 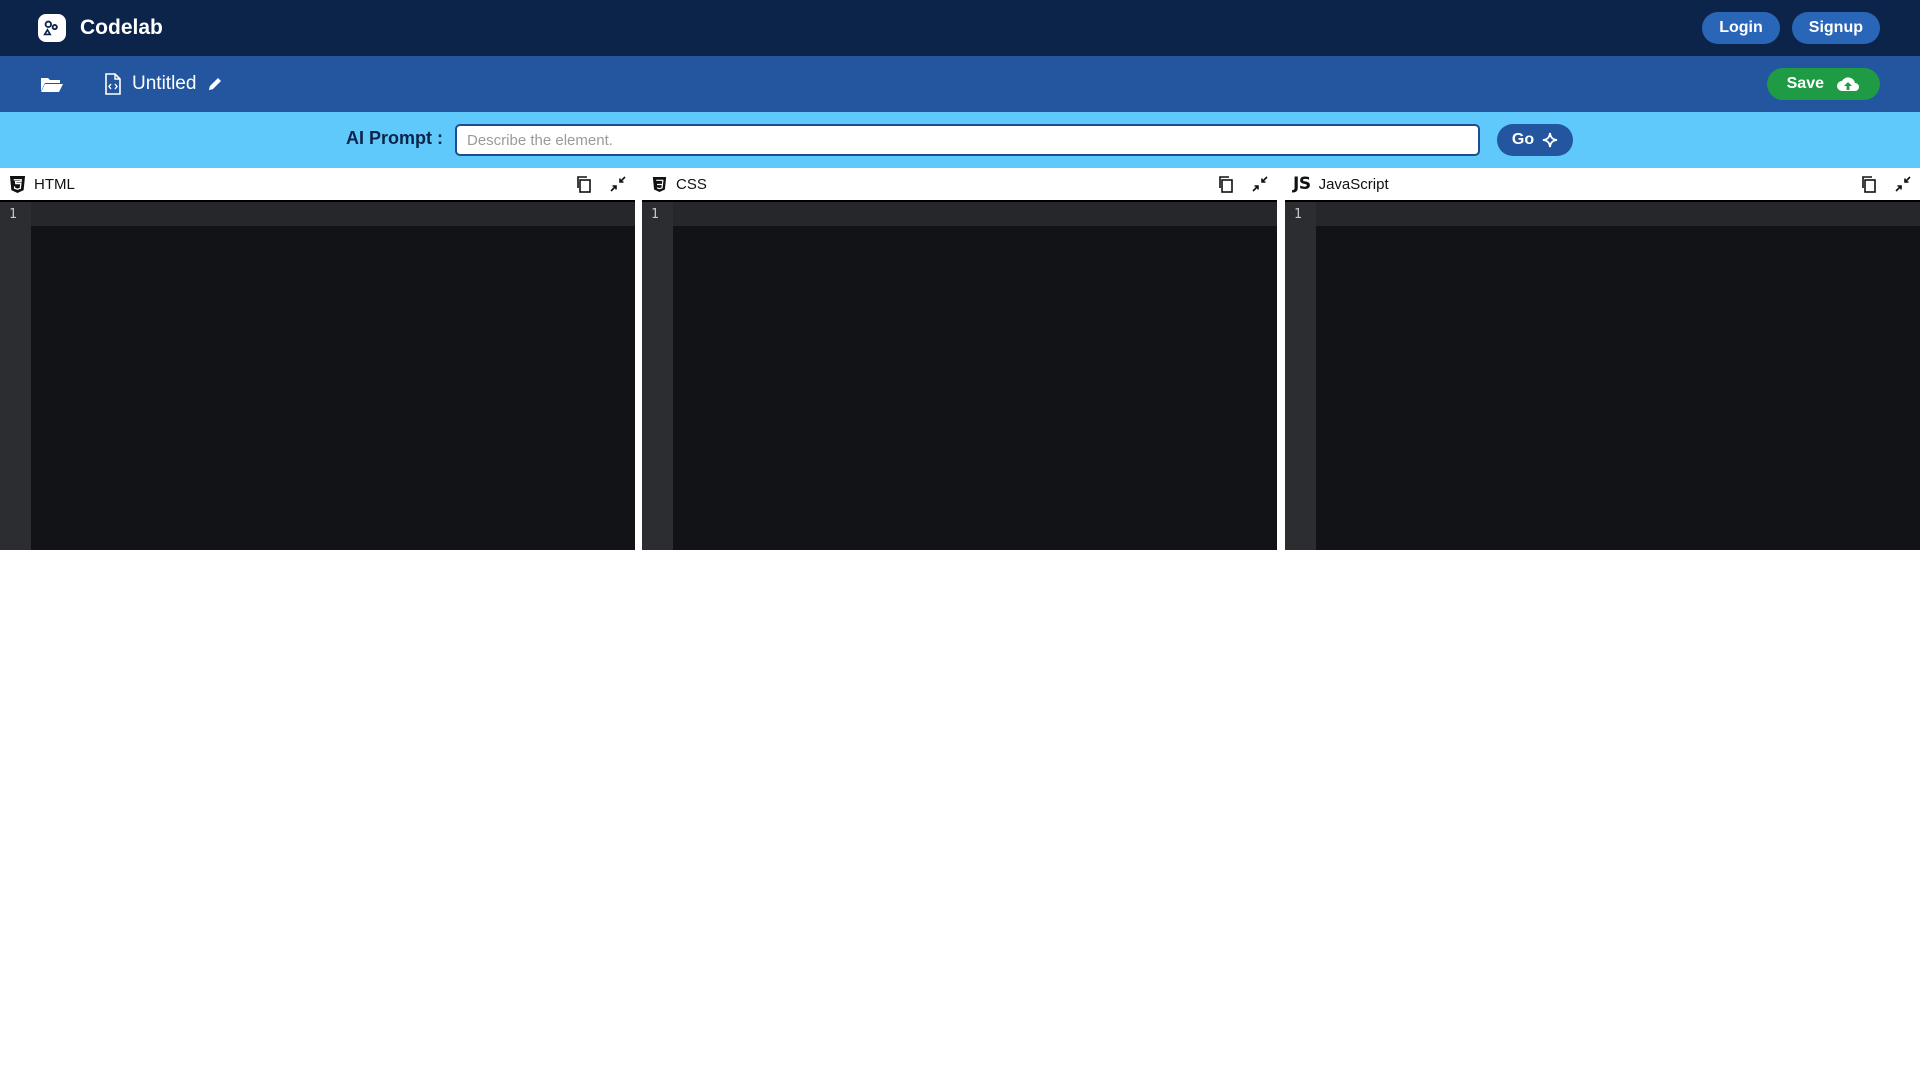 I want to click on app-name: Codelab, so click(x=121, y=27).